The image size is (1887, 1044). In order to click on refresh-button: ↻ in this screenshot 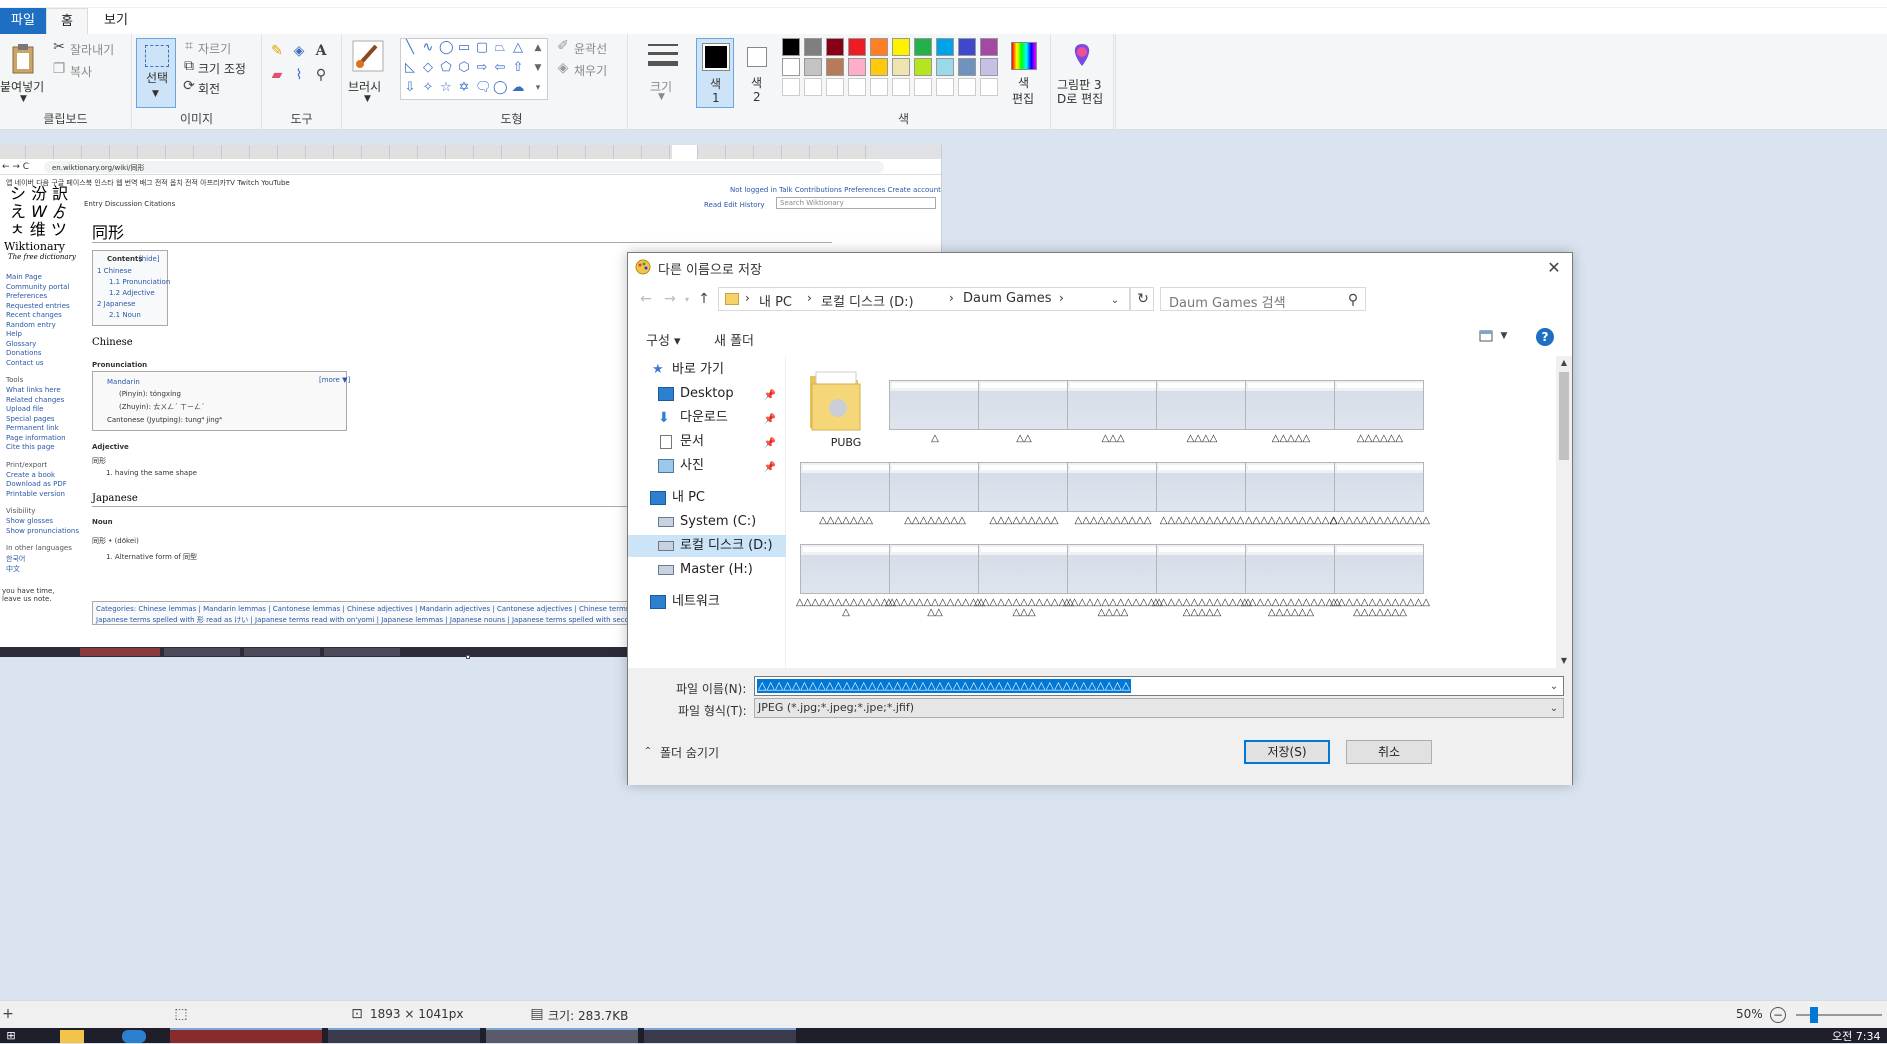, I will do `click(1142, 299)`.